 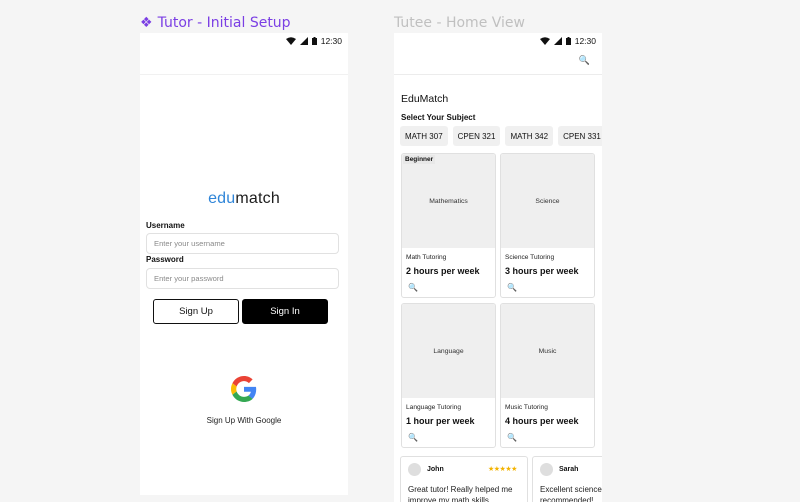 What do you see at coordinates (424, 136) in the screenshot?
I see `subject-chip: MATH 307` at bounding box center [424, 136].